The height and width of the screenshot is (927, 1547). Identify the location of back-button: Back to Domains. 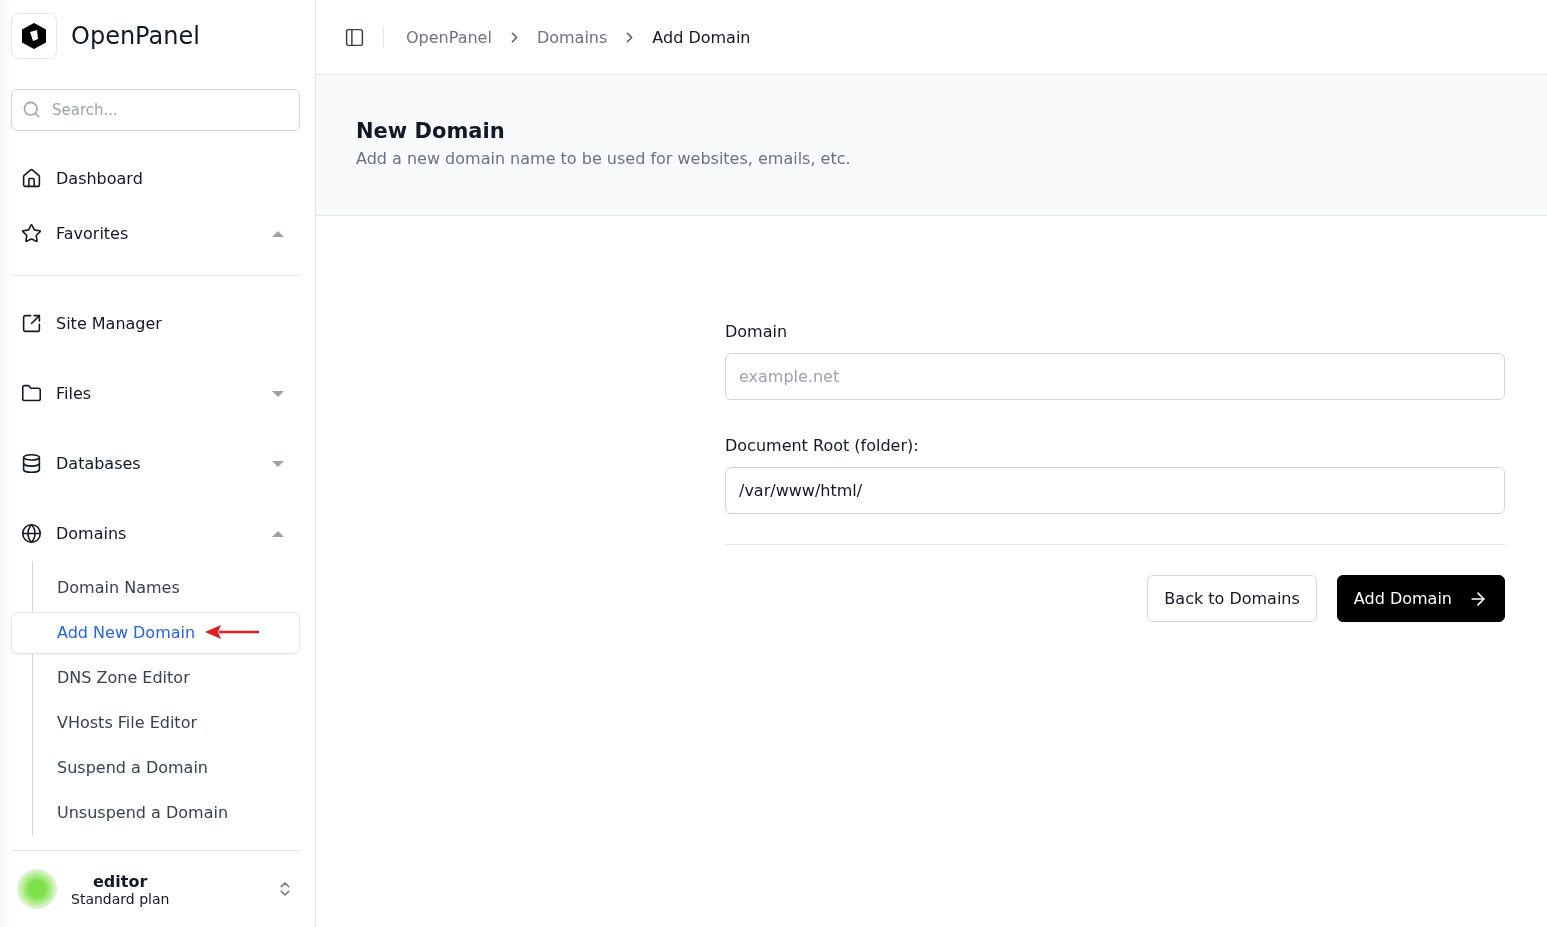
(1232, 598).